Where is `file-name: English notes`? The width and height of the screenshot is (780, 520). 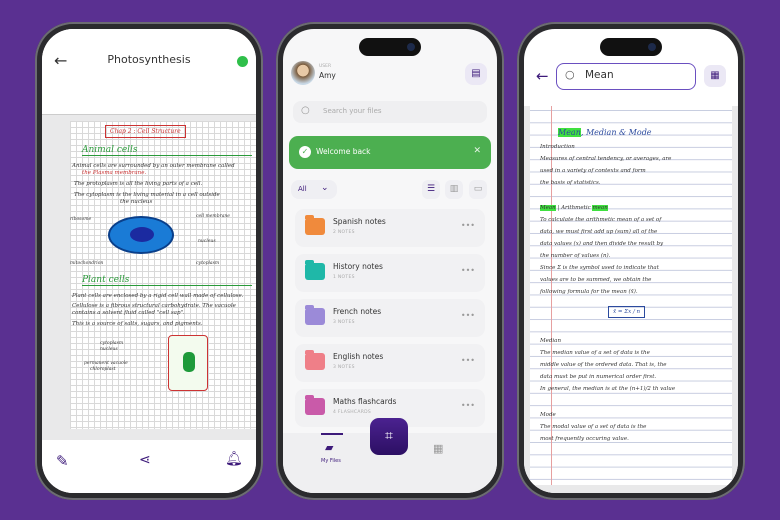
file-name: English notes is located at coordinates (358, 356).